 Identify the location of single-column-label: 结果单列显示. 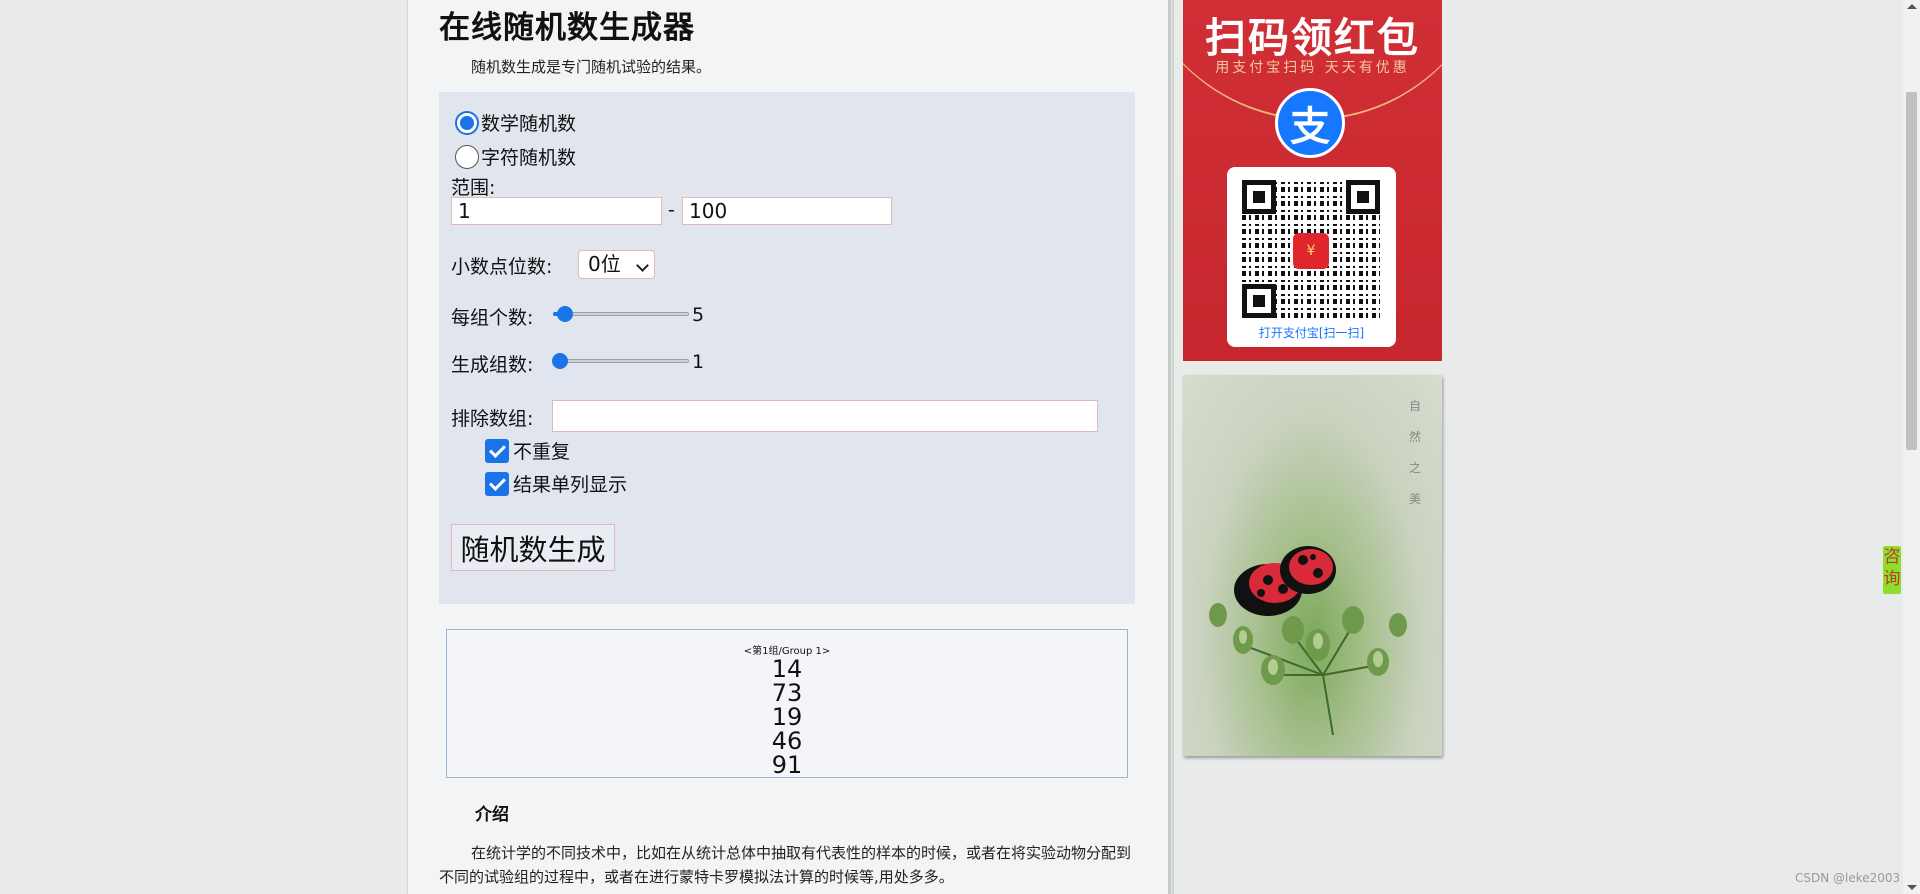
(570, 485).